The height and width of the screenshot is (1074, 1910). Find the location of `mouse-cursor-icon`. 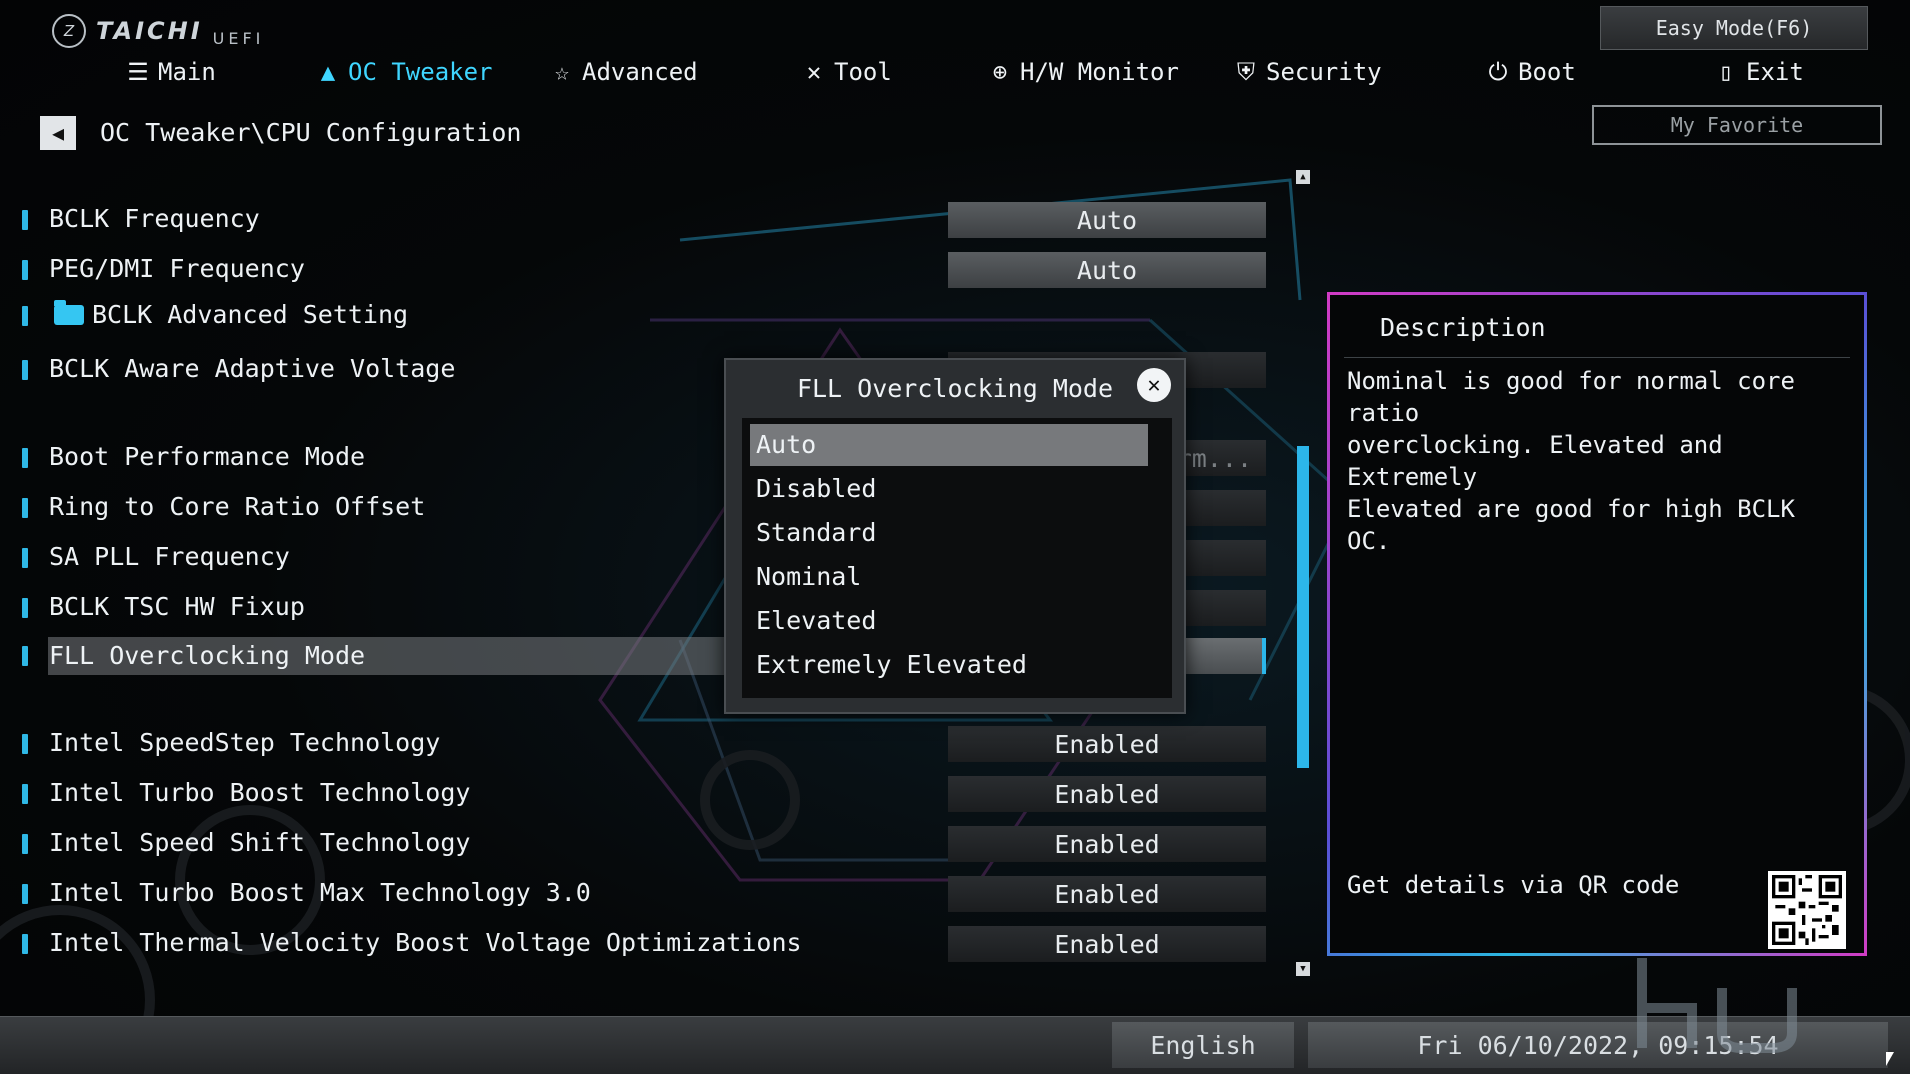

mouse-cursor-icon is located at coordinates (1890, 1059).